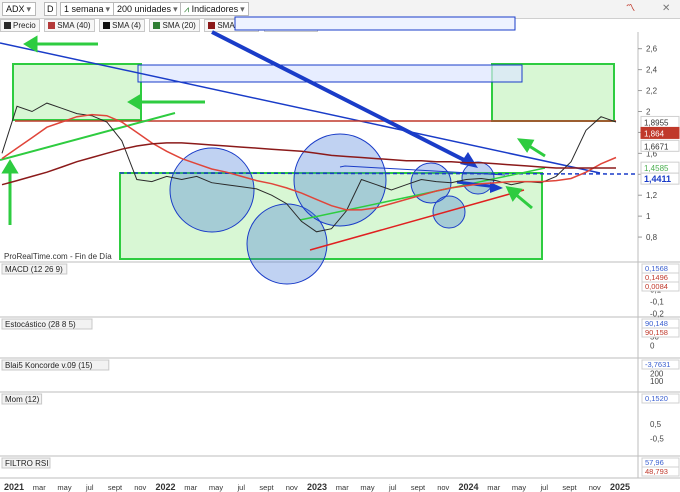 The image size is (680, 492). I want to click on panel-tick-label: 50, so click(654, 337).